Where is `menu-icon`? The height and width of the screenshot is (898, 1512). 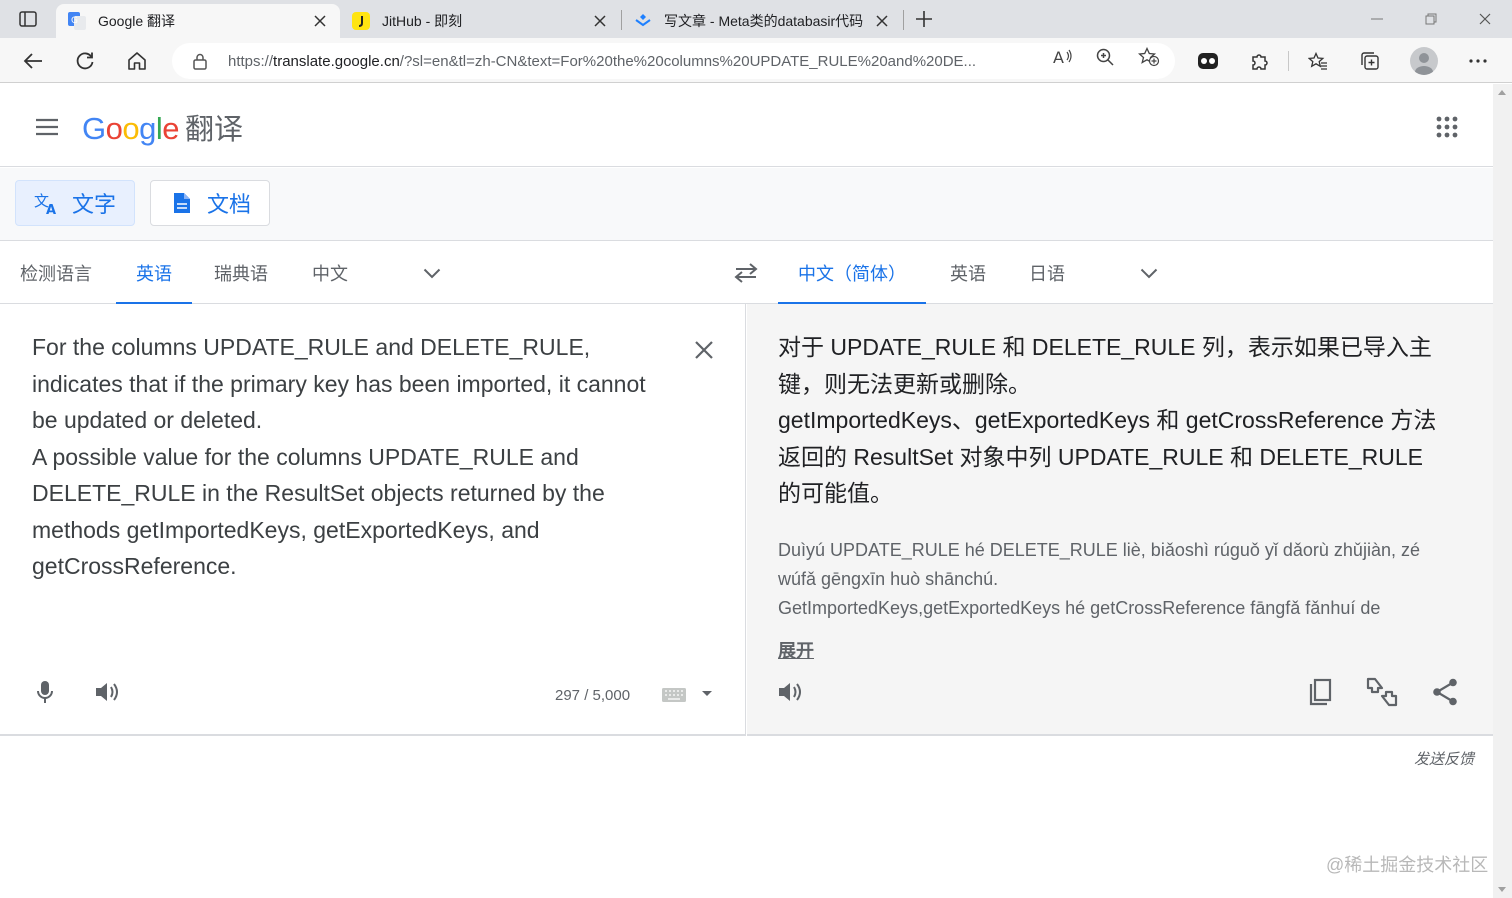 menu-icon is located at coordinates (47, 127).